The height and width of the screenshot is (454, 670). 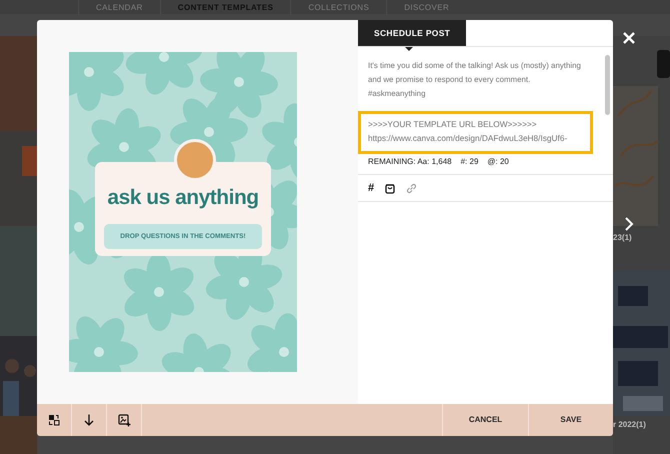 I want to click on url-text: https://www.canva.com/design/DAFdwuL3eH8/IsgUf6-, so click(x=468, y=138).